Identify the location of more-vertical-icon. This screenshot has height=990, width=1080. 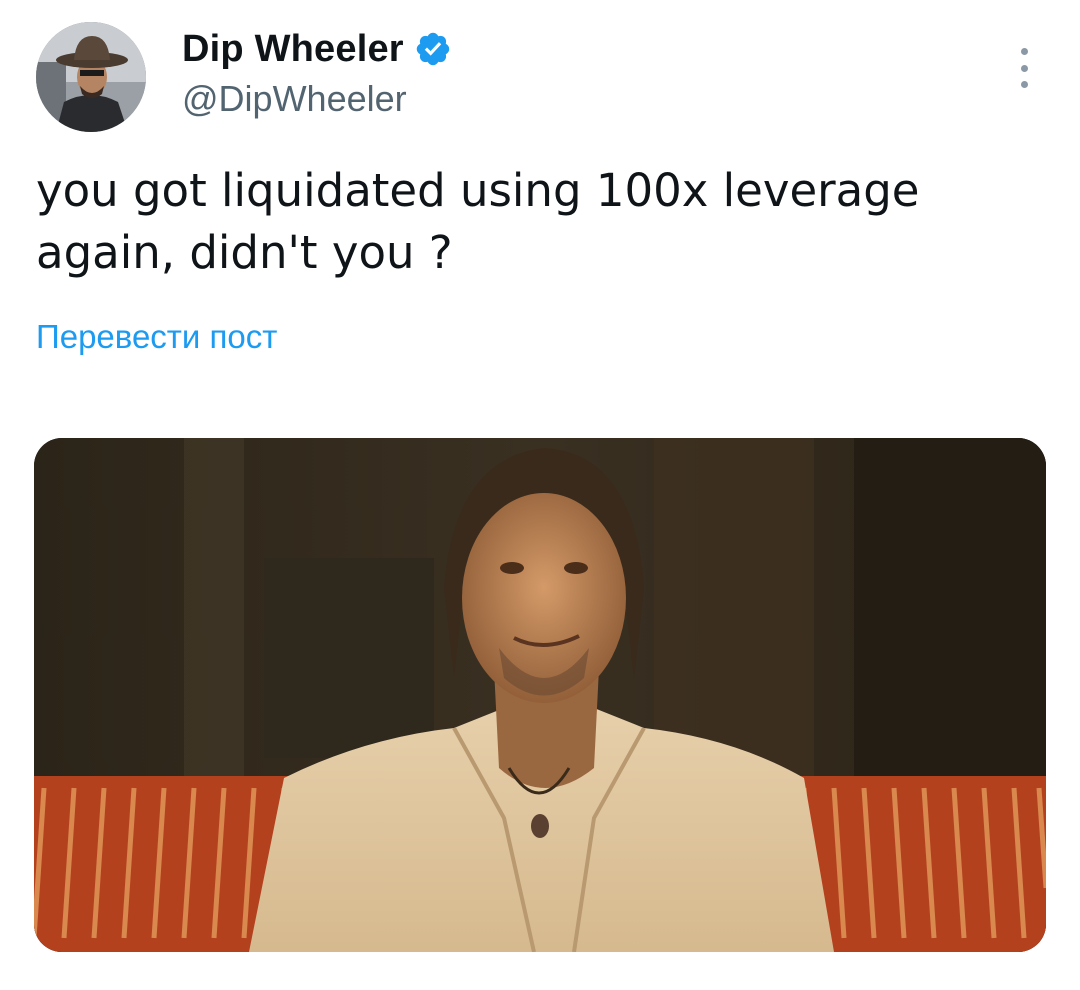
(1024, 68).